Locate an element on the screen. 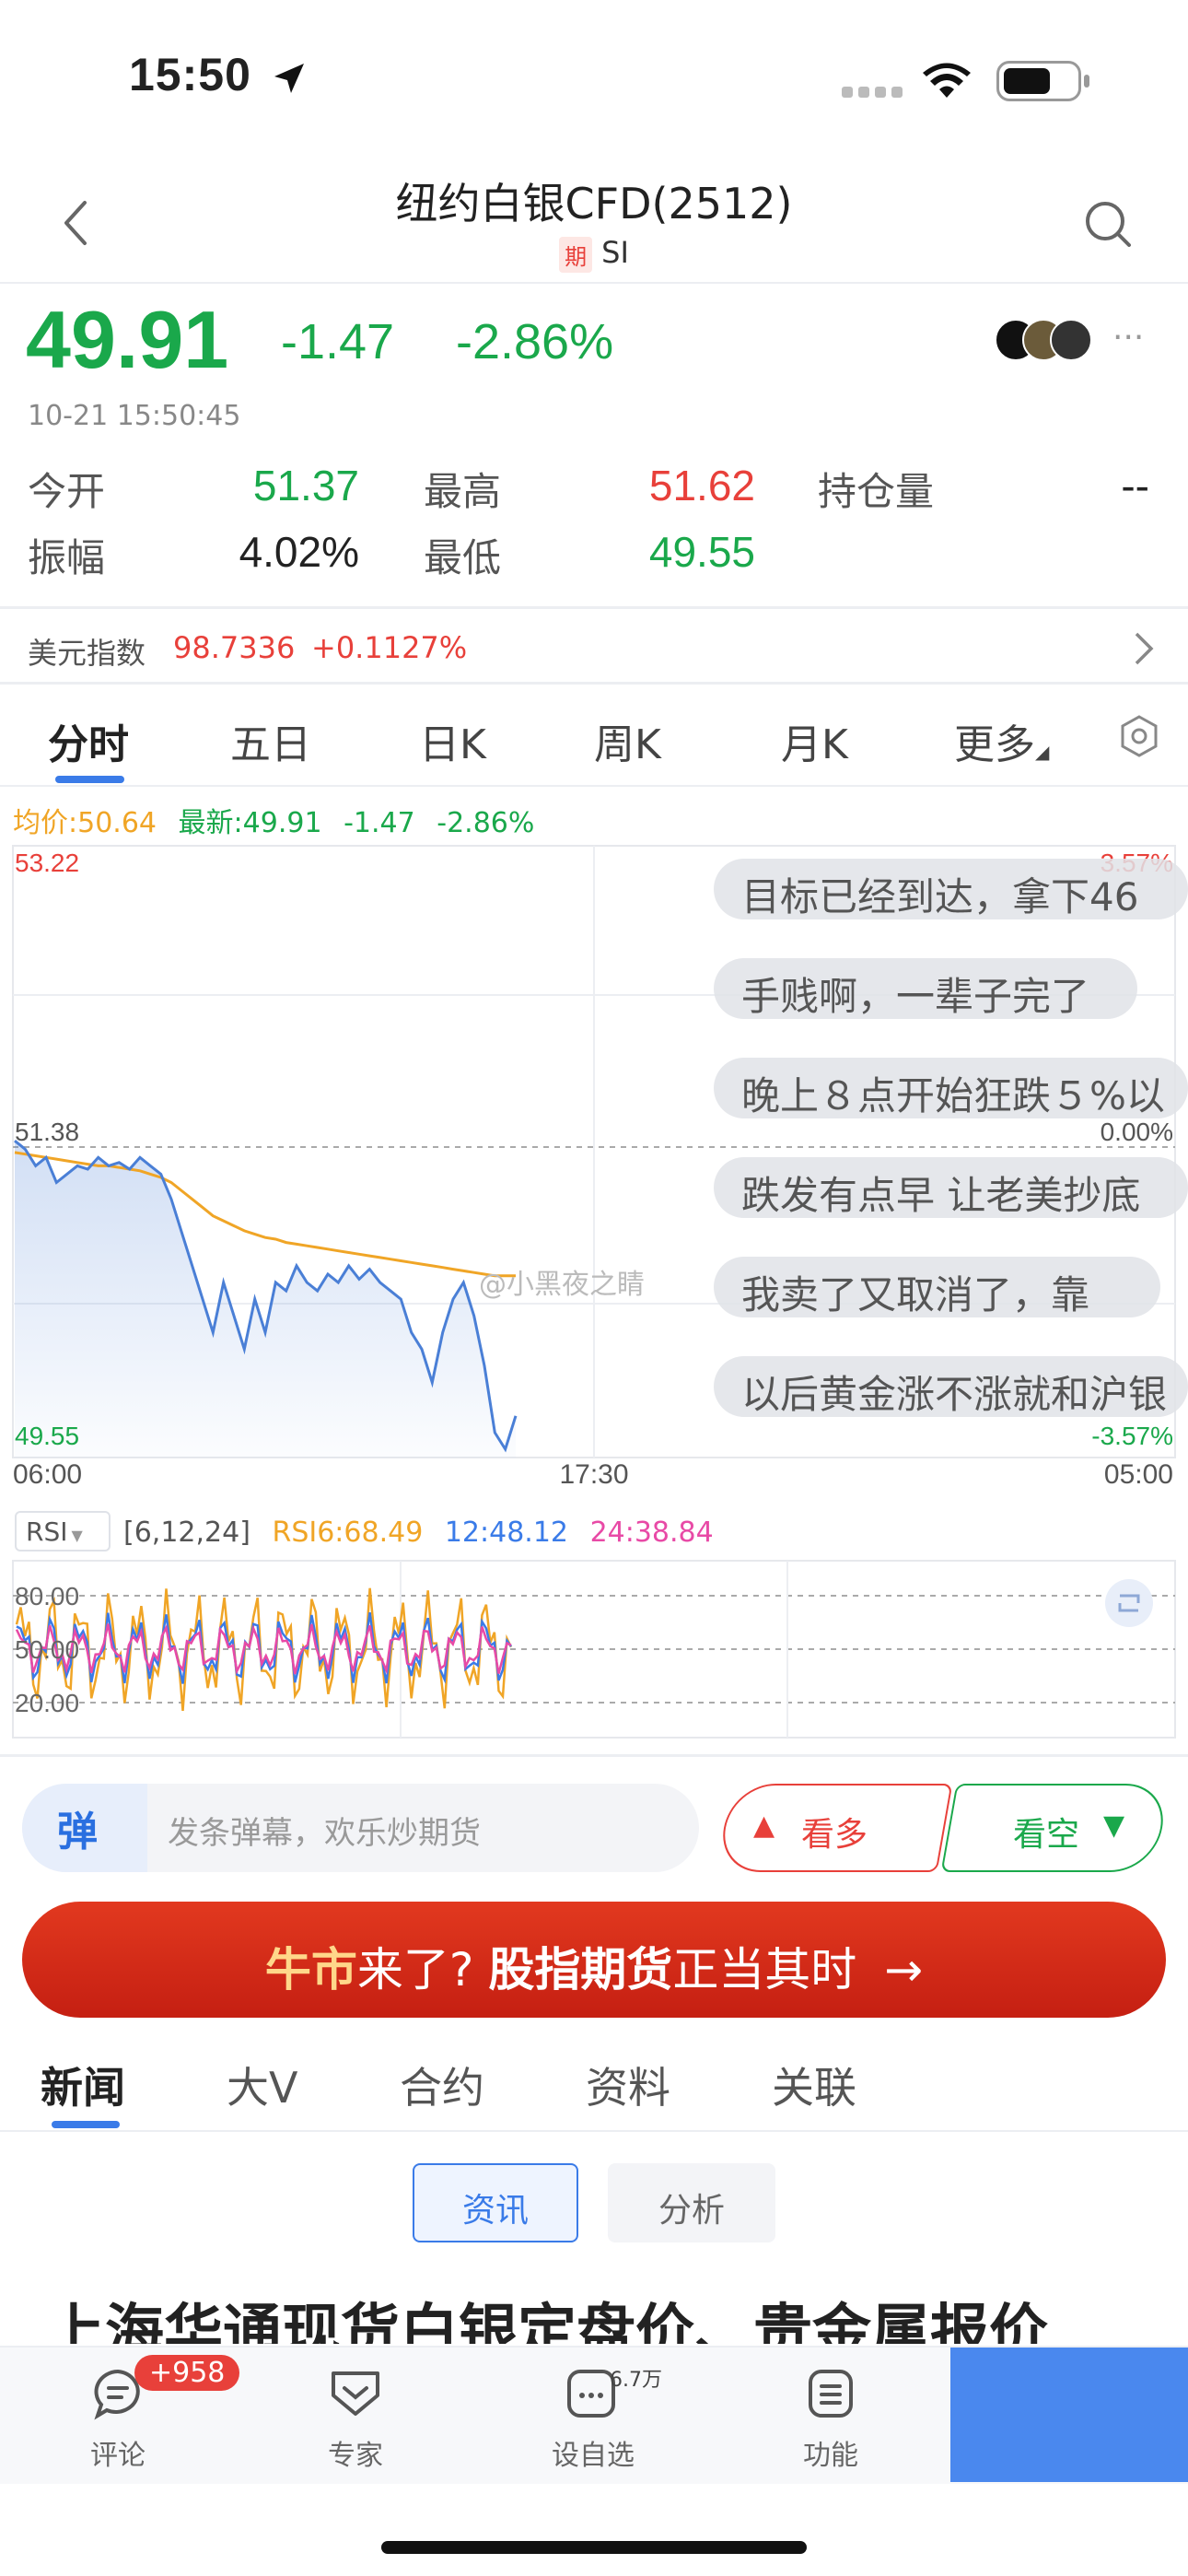  page-title: 纽约白银CFD(2512) is located at coordinates (594, 203).